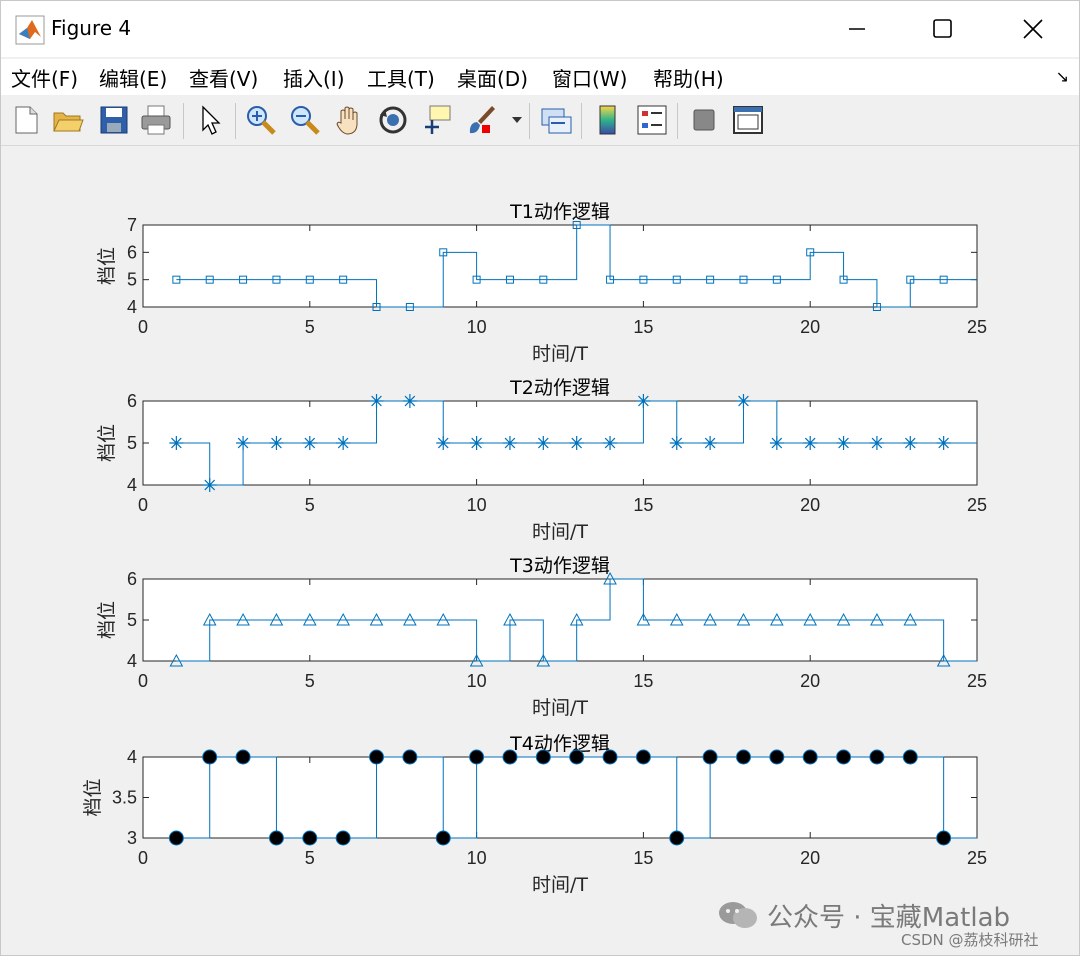  I want to click on rotate-3d-icon, so click(393, 120).